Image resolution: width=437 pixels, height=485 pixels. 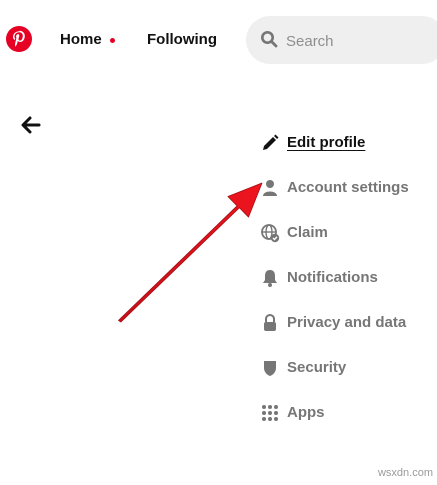 What do you see at coordinates (270, 368) in the screenshot?
I see `shield-icon` at bounding box center [270, 368].